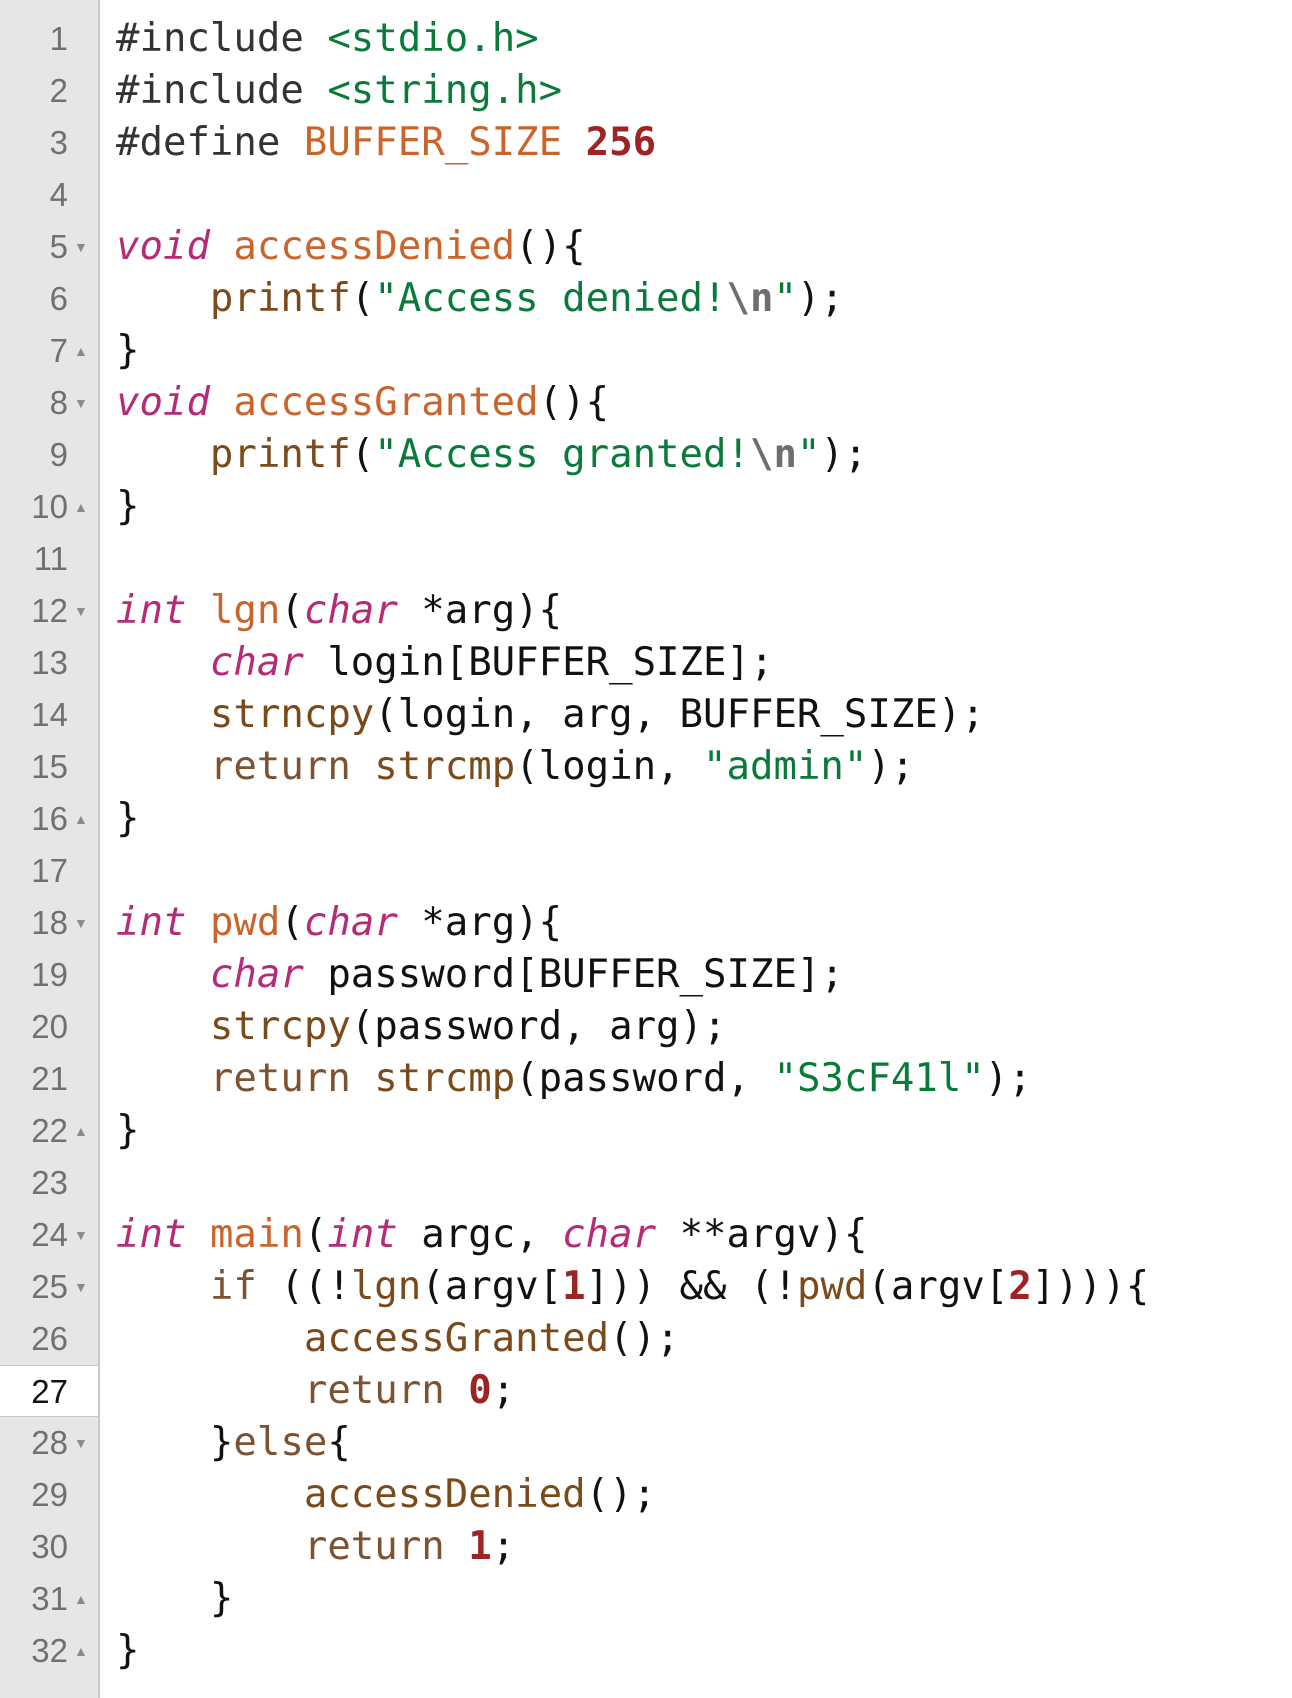 This screenshot has height=1698, width=1292. I want to click on code-line: 29 accessDenied();, so click(646, 1495).